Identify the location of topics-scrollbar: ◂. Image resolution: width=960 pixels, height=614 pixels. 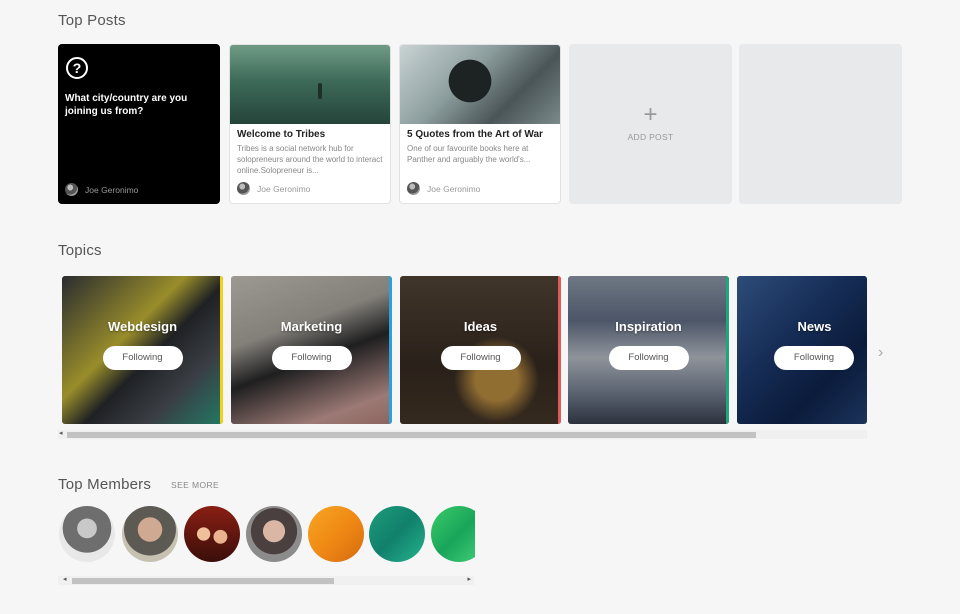
(462, 434).